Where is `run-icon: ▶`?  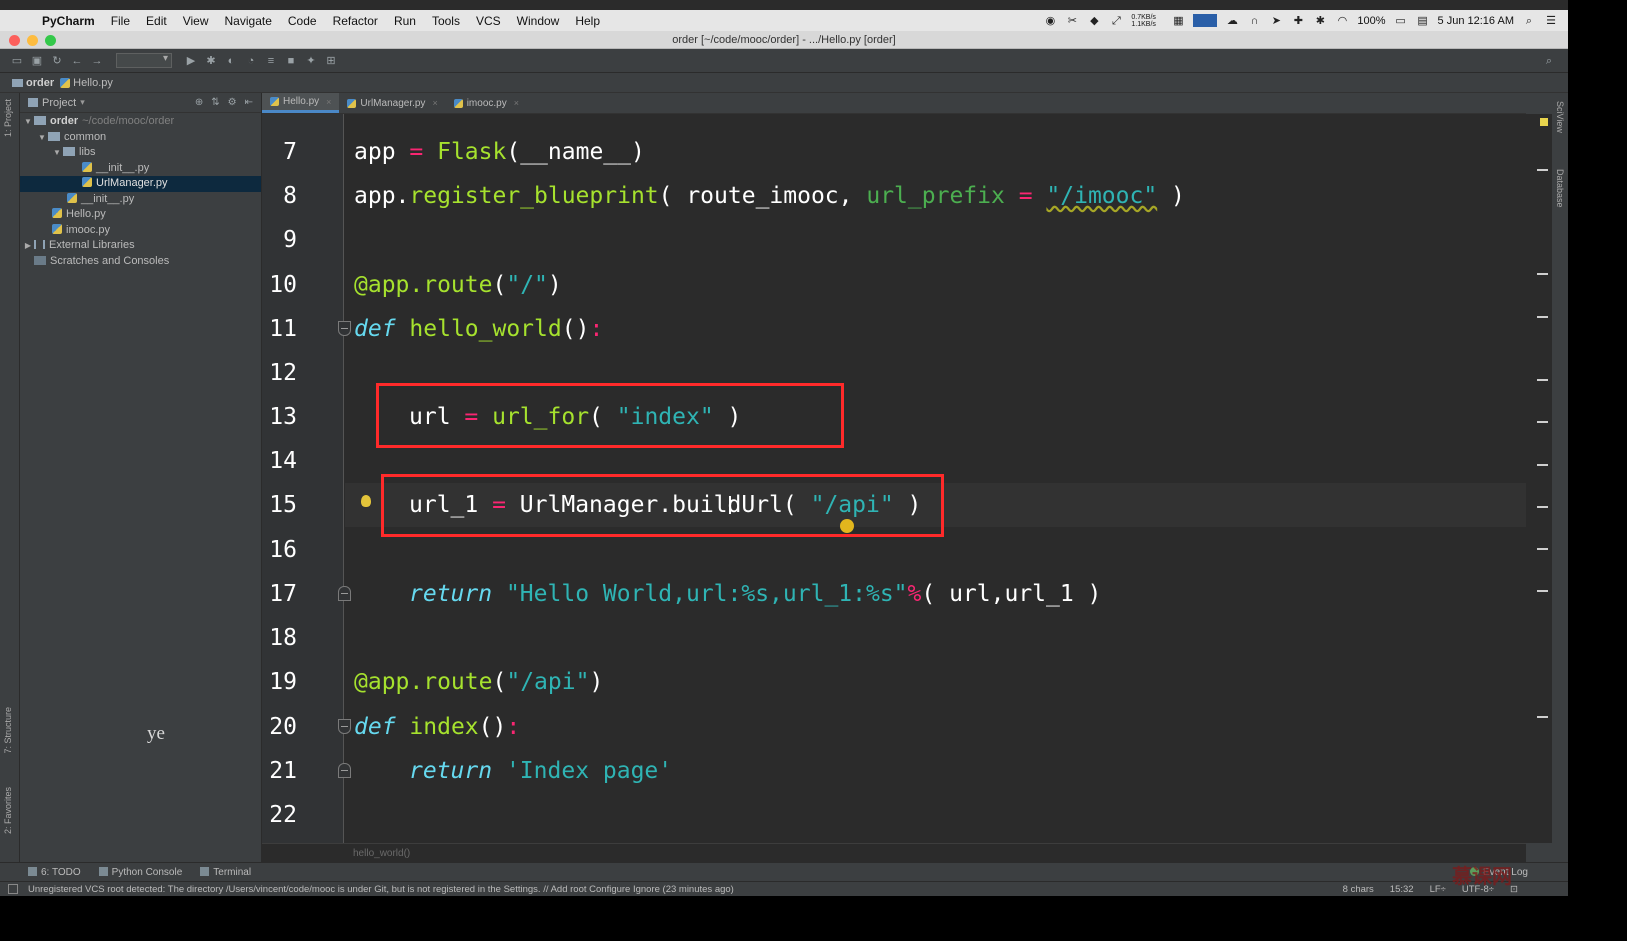
run-icon: ▶ is located at coordinates (191, 61).